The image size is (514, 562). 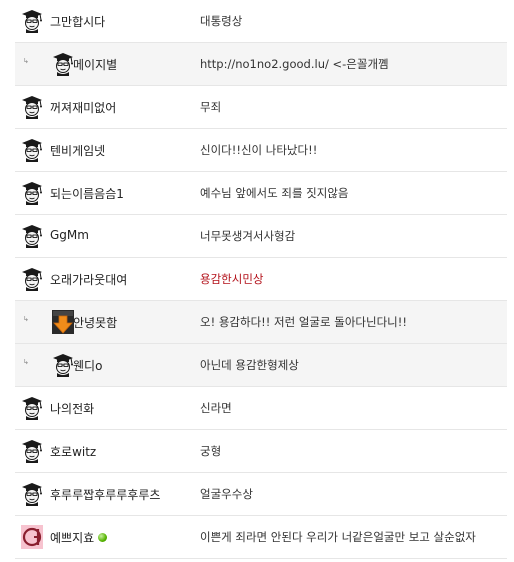 I want to click on comment-text: 신이다!!신이 나타났다!!, so click(x=259, y=150).